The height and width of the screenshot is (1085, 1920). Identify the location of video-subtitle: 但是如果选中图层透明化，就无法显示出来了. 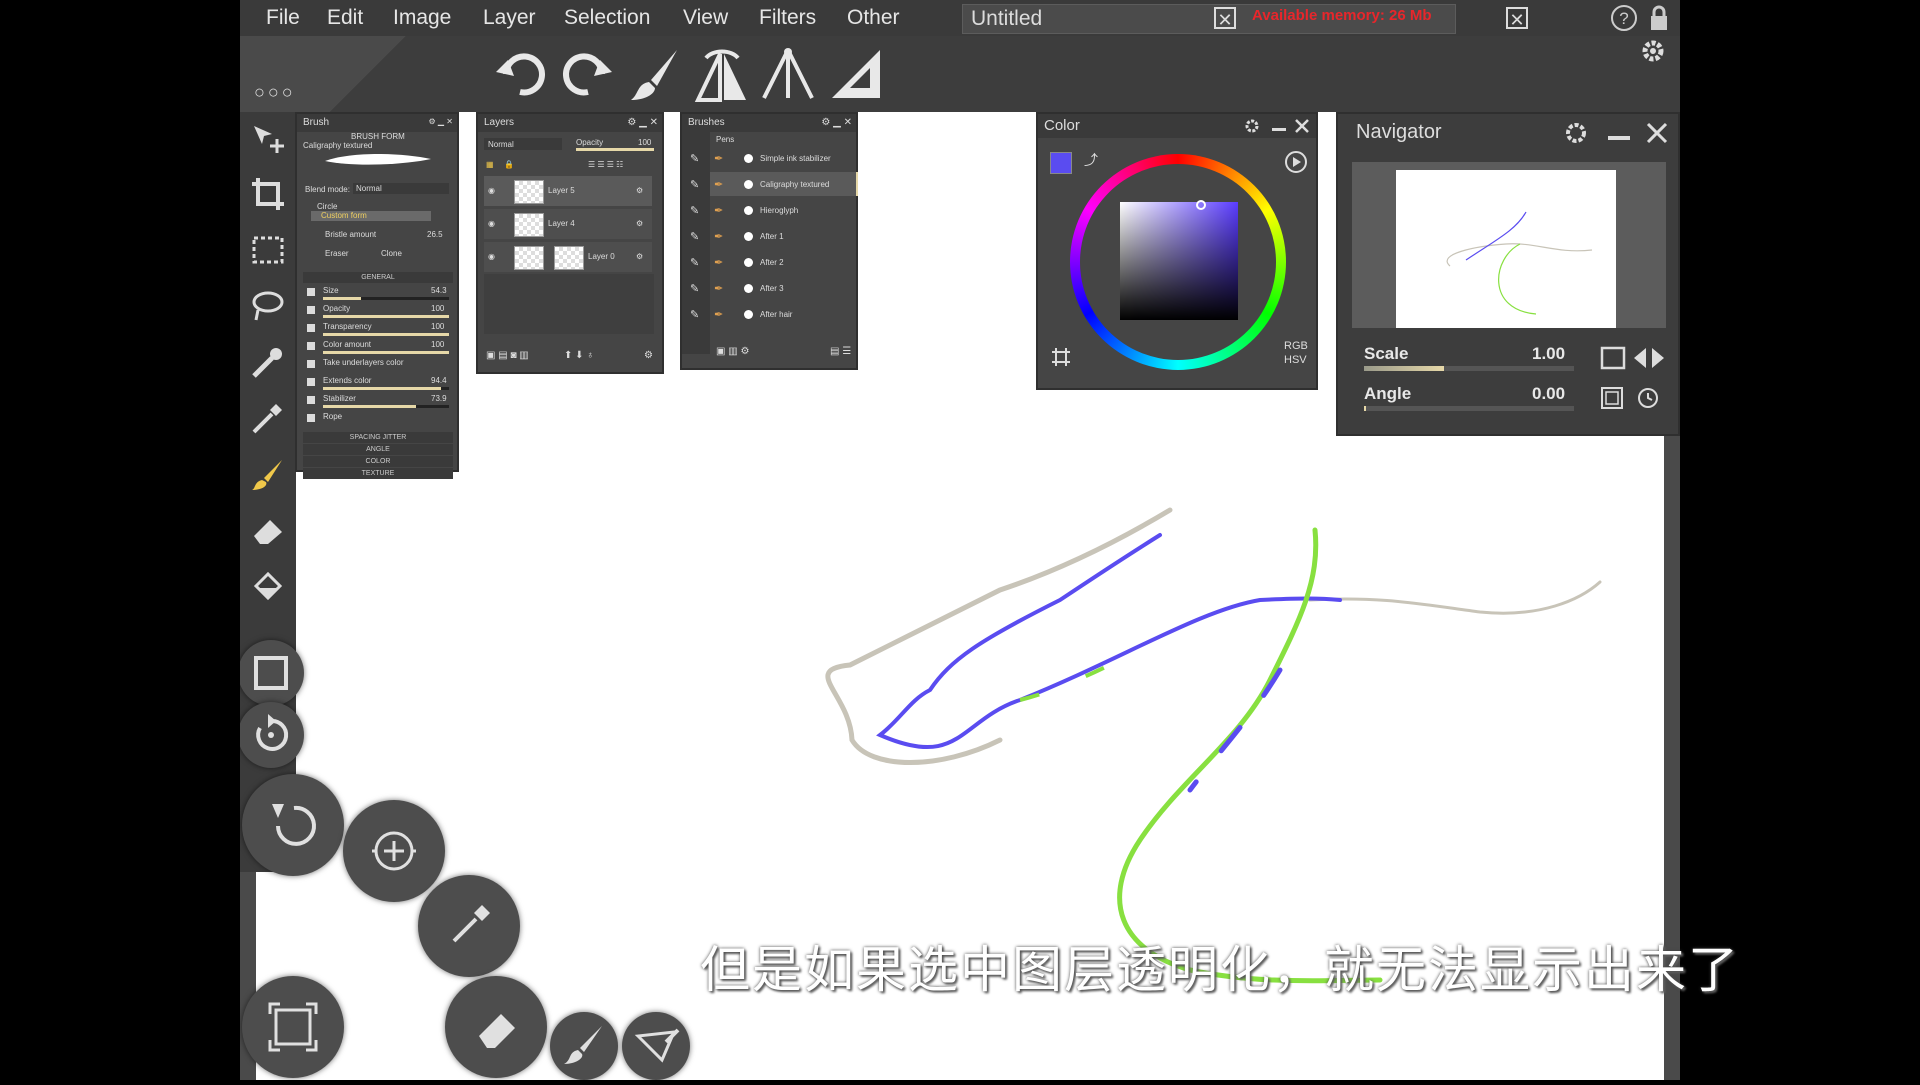
(1220, 970).